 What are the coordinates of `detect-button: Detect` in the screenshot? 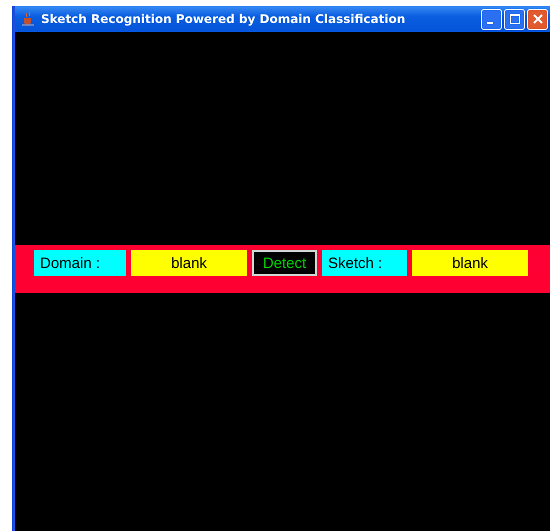 It's located at (284, 263).